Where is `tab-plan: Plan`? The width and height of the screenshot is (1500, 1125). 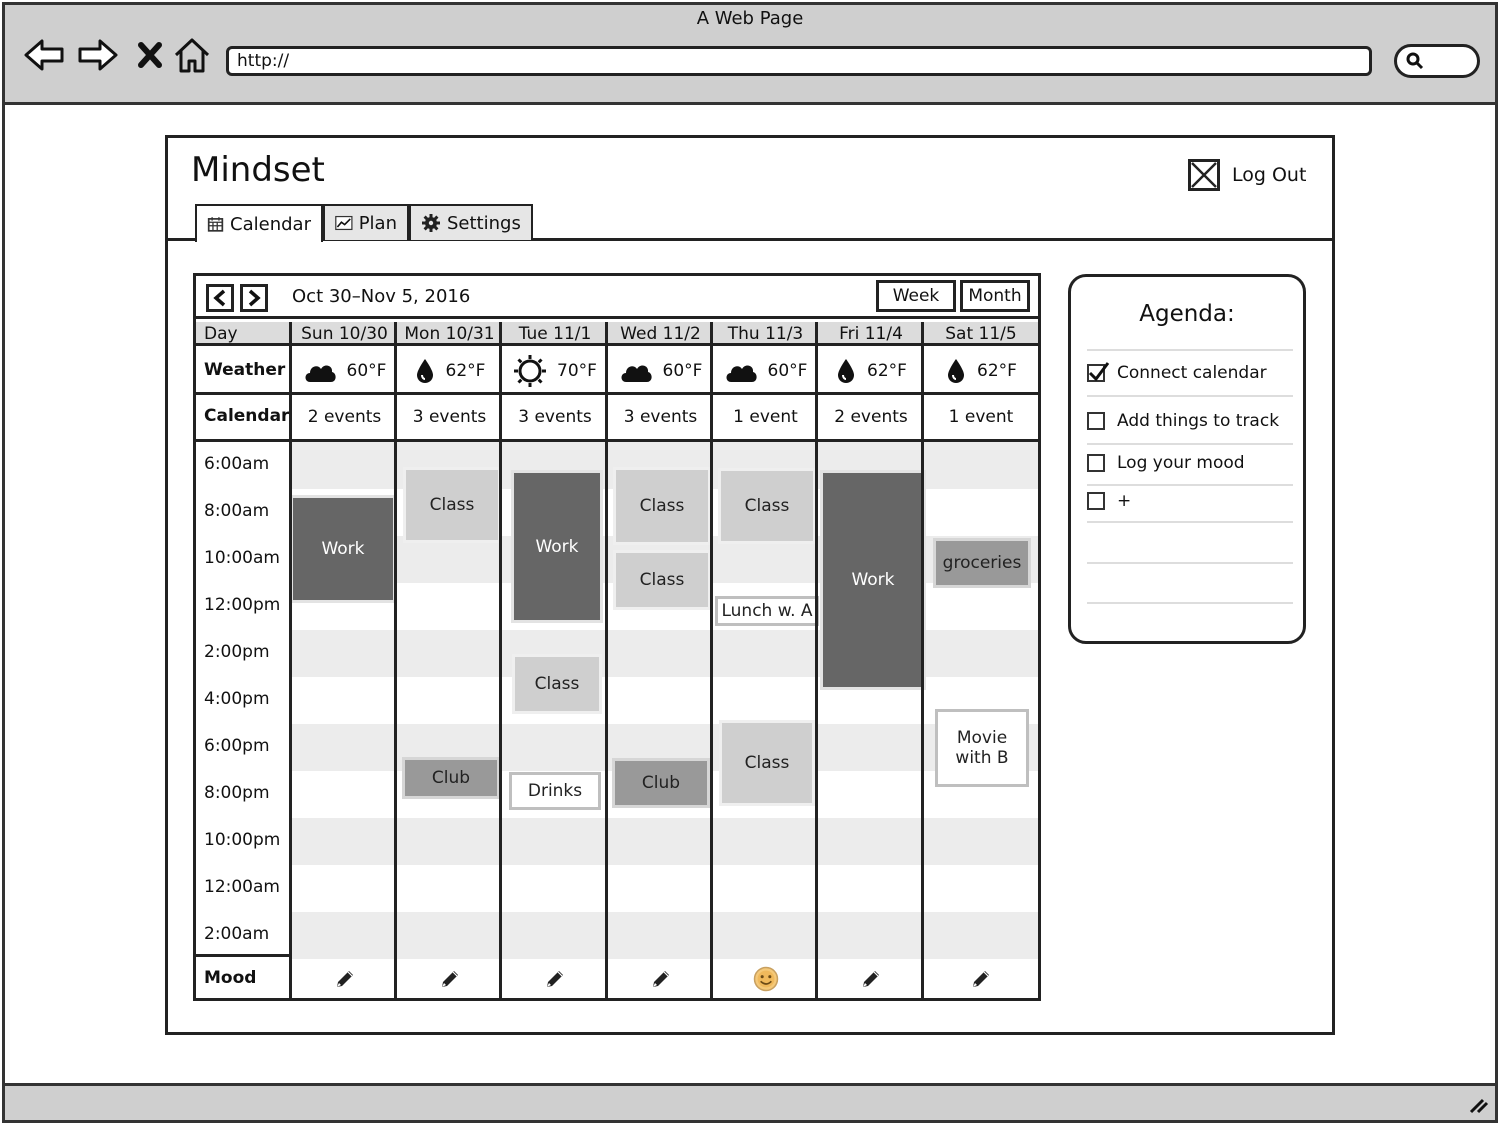 tab-plan: Plan is located at coordinates (366, 222).